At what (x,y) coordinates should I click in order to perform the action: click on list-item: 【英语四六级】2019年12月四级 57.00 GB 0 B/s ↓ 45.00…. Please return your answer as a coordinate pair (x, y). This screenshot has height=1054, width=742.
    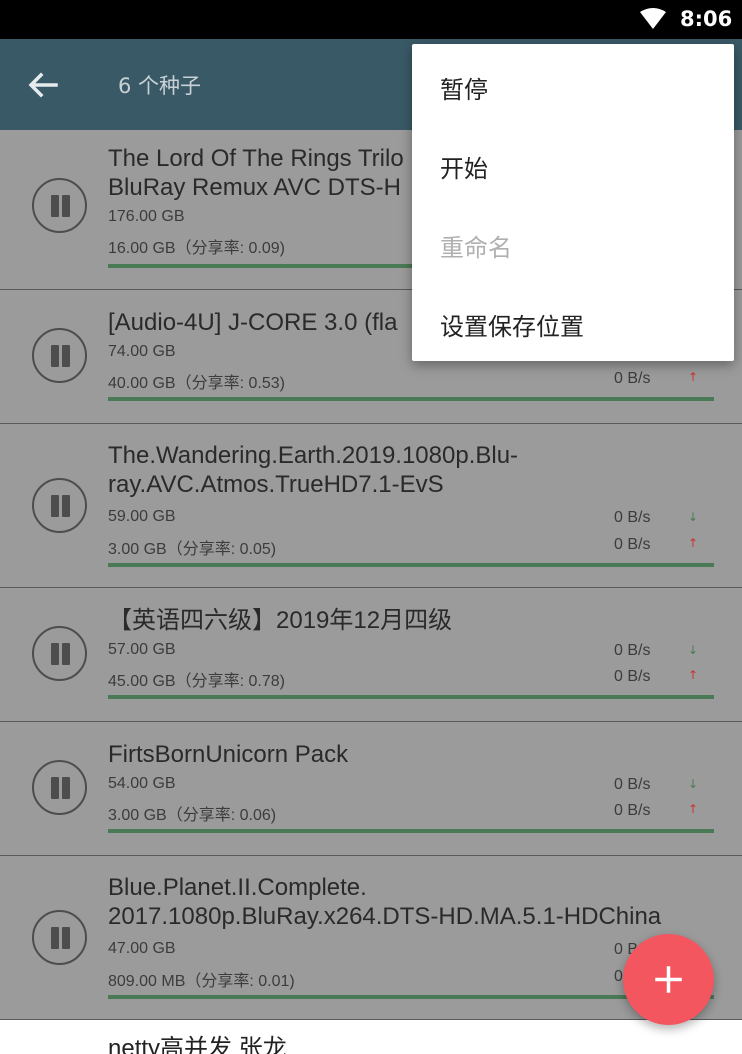
    Looking at the image, I should click on (371, 655).